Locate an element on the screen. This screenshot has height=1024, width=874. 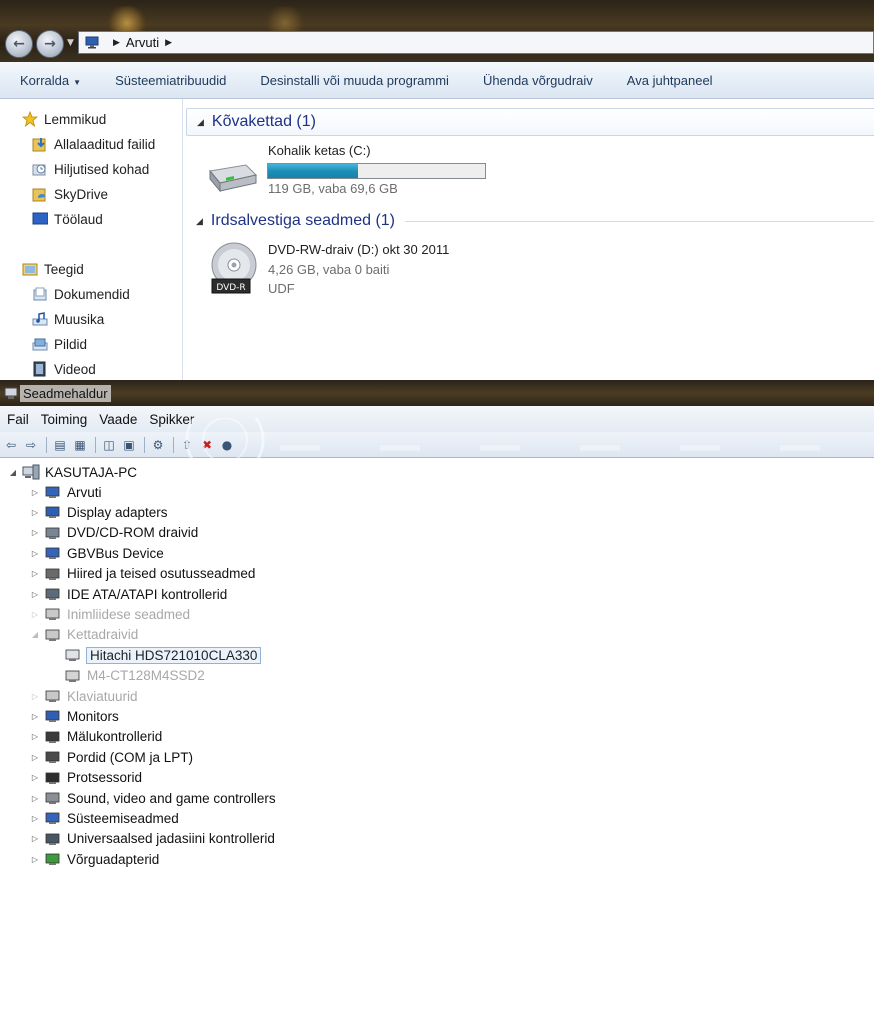
back-arrow-icon: ⇦ is located at coordinates (11, 445).